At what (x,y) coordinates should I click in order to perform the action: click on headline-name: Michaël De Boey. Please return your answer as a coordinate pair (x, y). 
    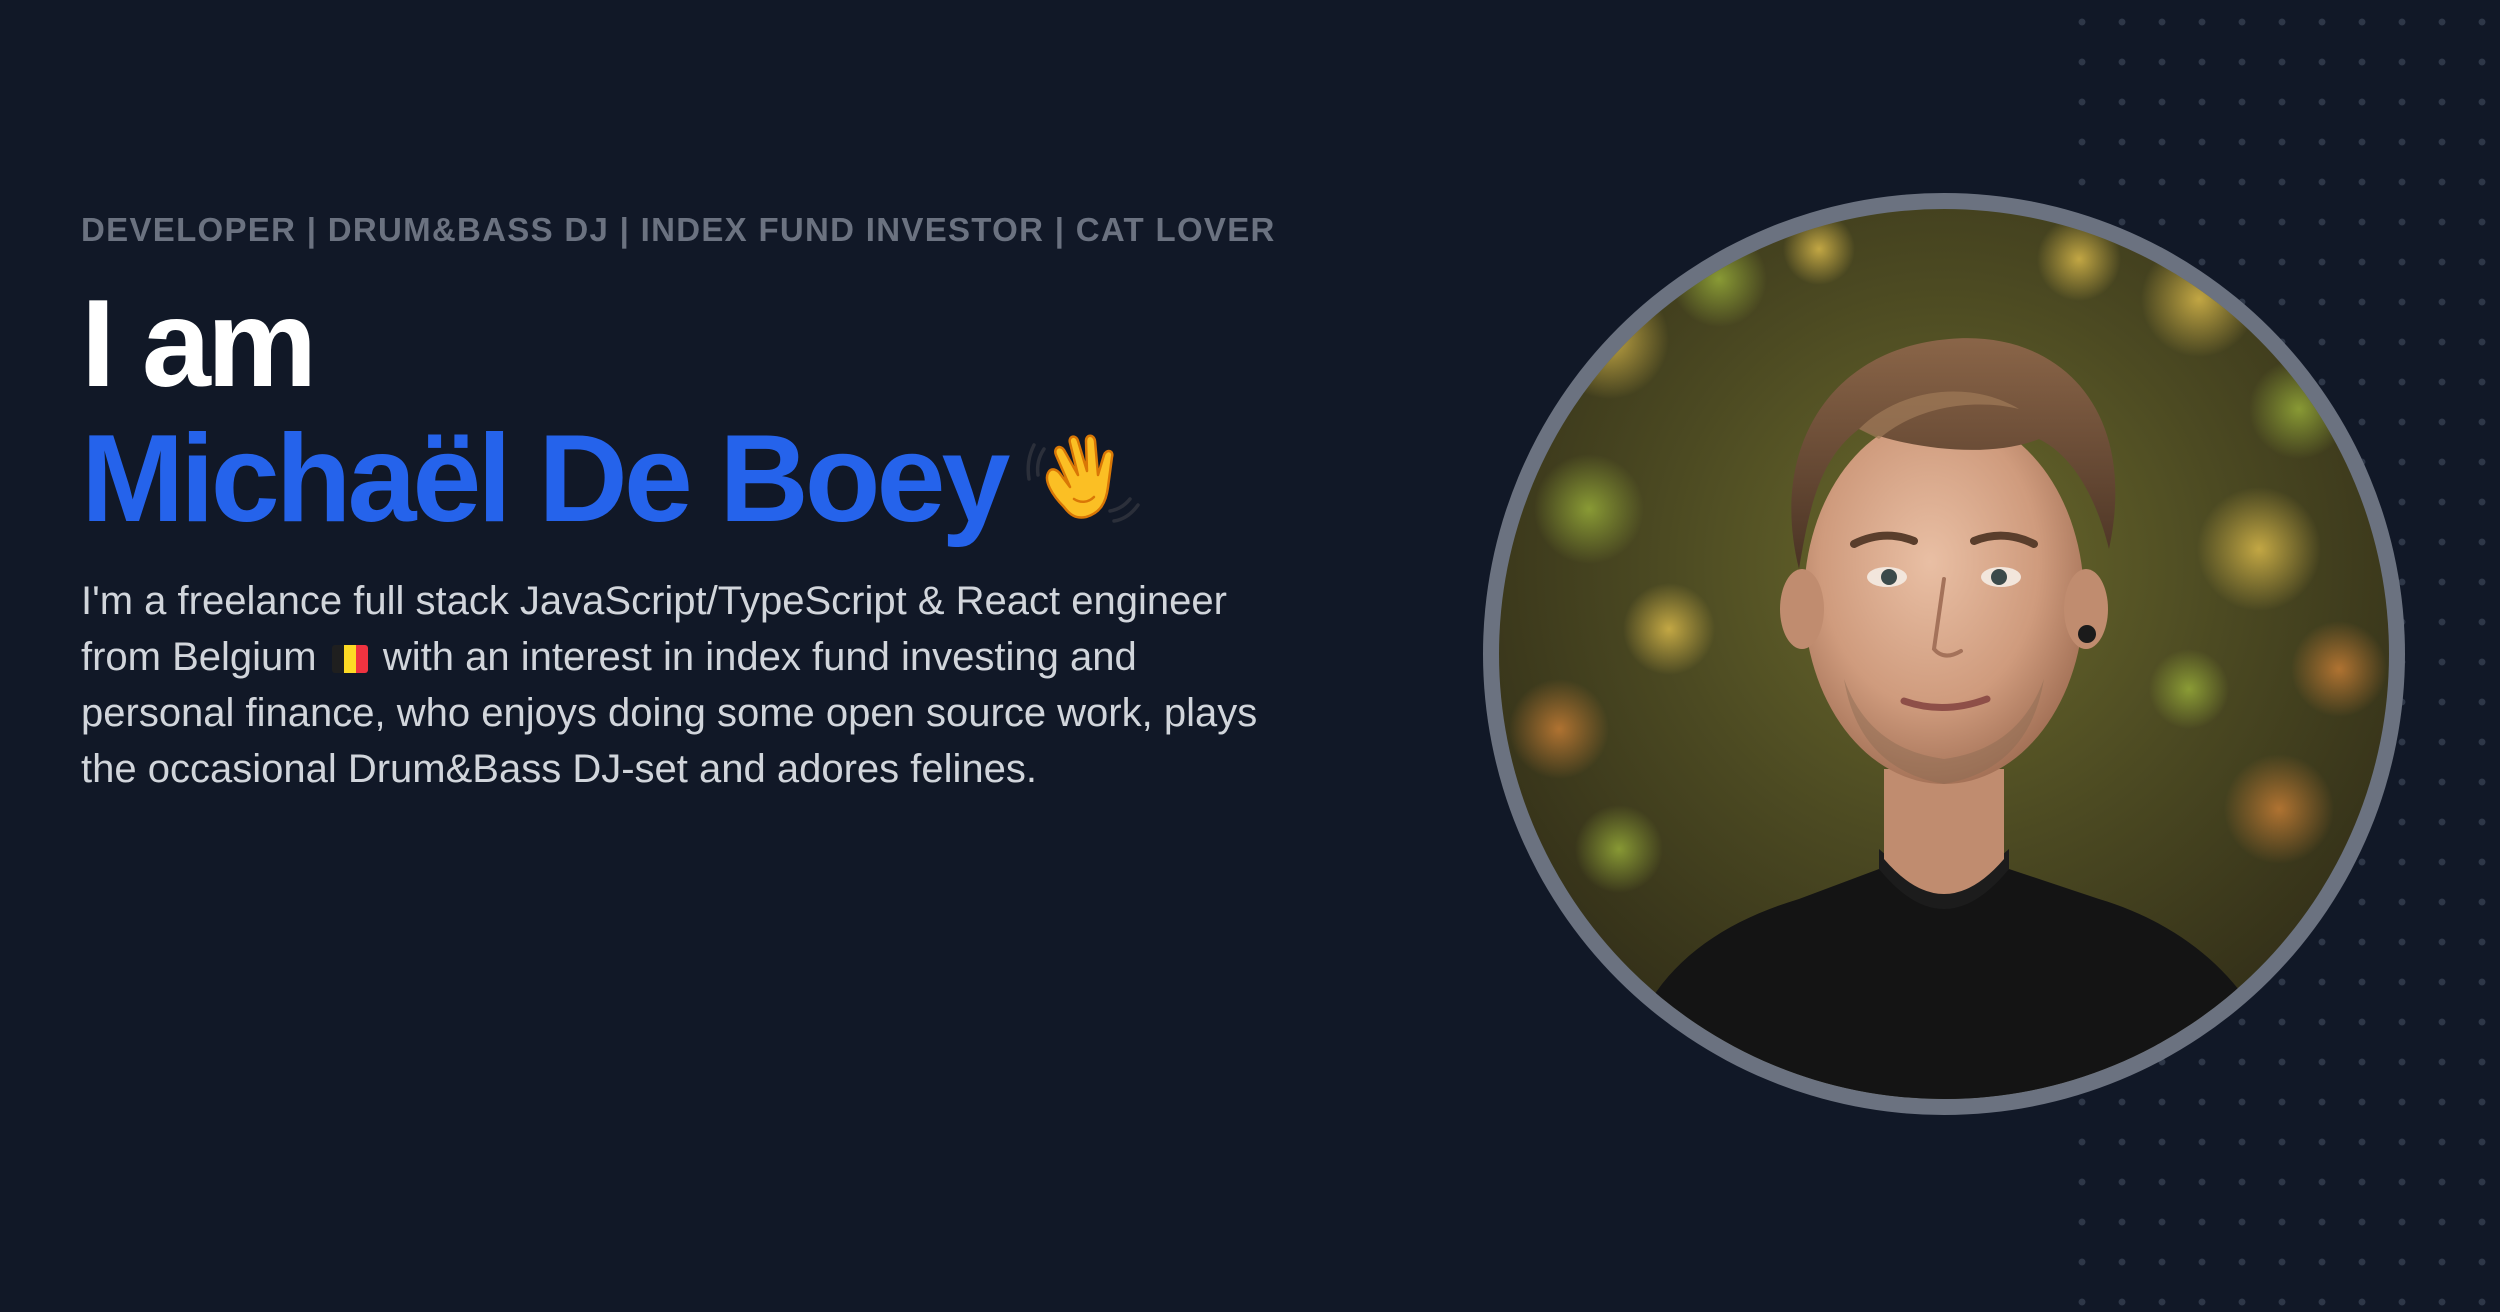
    Looking at the image, I should click on (545, 479).